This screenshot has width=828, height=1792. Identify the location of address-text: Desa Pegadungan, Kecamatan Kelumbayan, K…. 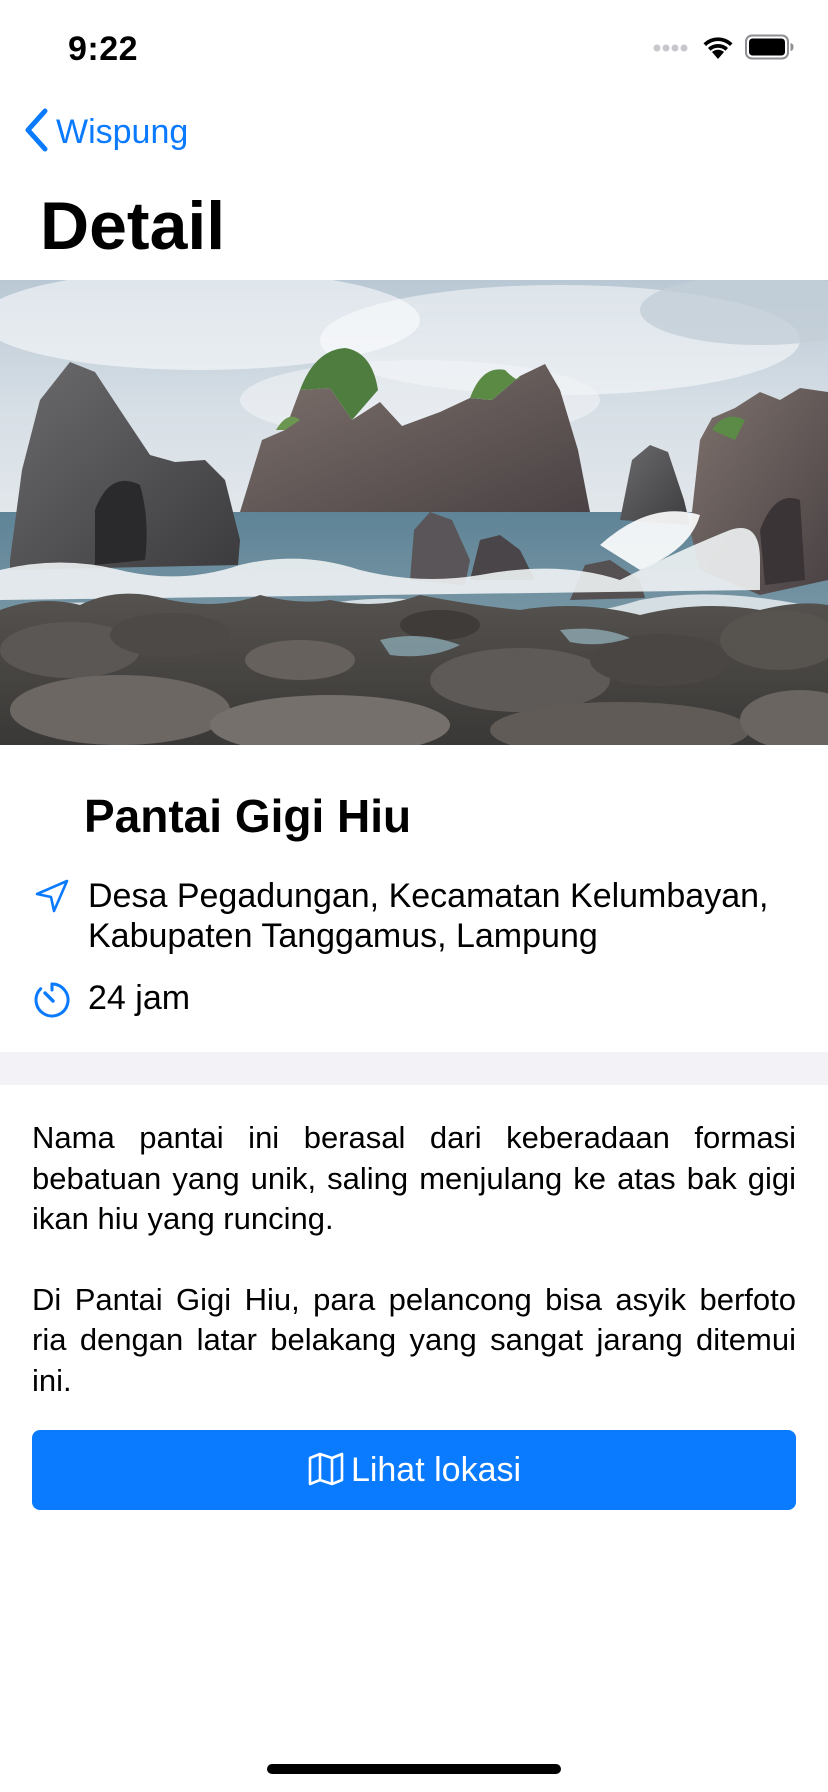
(428, 916).